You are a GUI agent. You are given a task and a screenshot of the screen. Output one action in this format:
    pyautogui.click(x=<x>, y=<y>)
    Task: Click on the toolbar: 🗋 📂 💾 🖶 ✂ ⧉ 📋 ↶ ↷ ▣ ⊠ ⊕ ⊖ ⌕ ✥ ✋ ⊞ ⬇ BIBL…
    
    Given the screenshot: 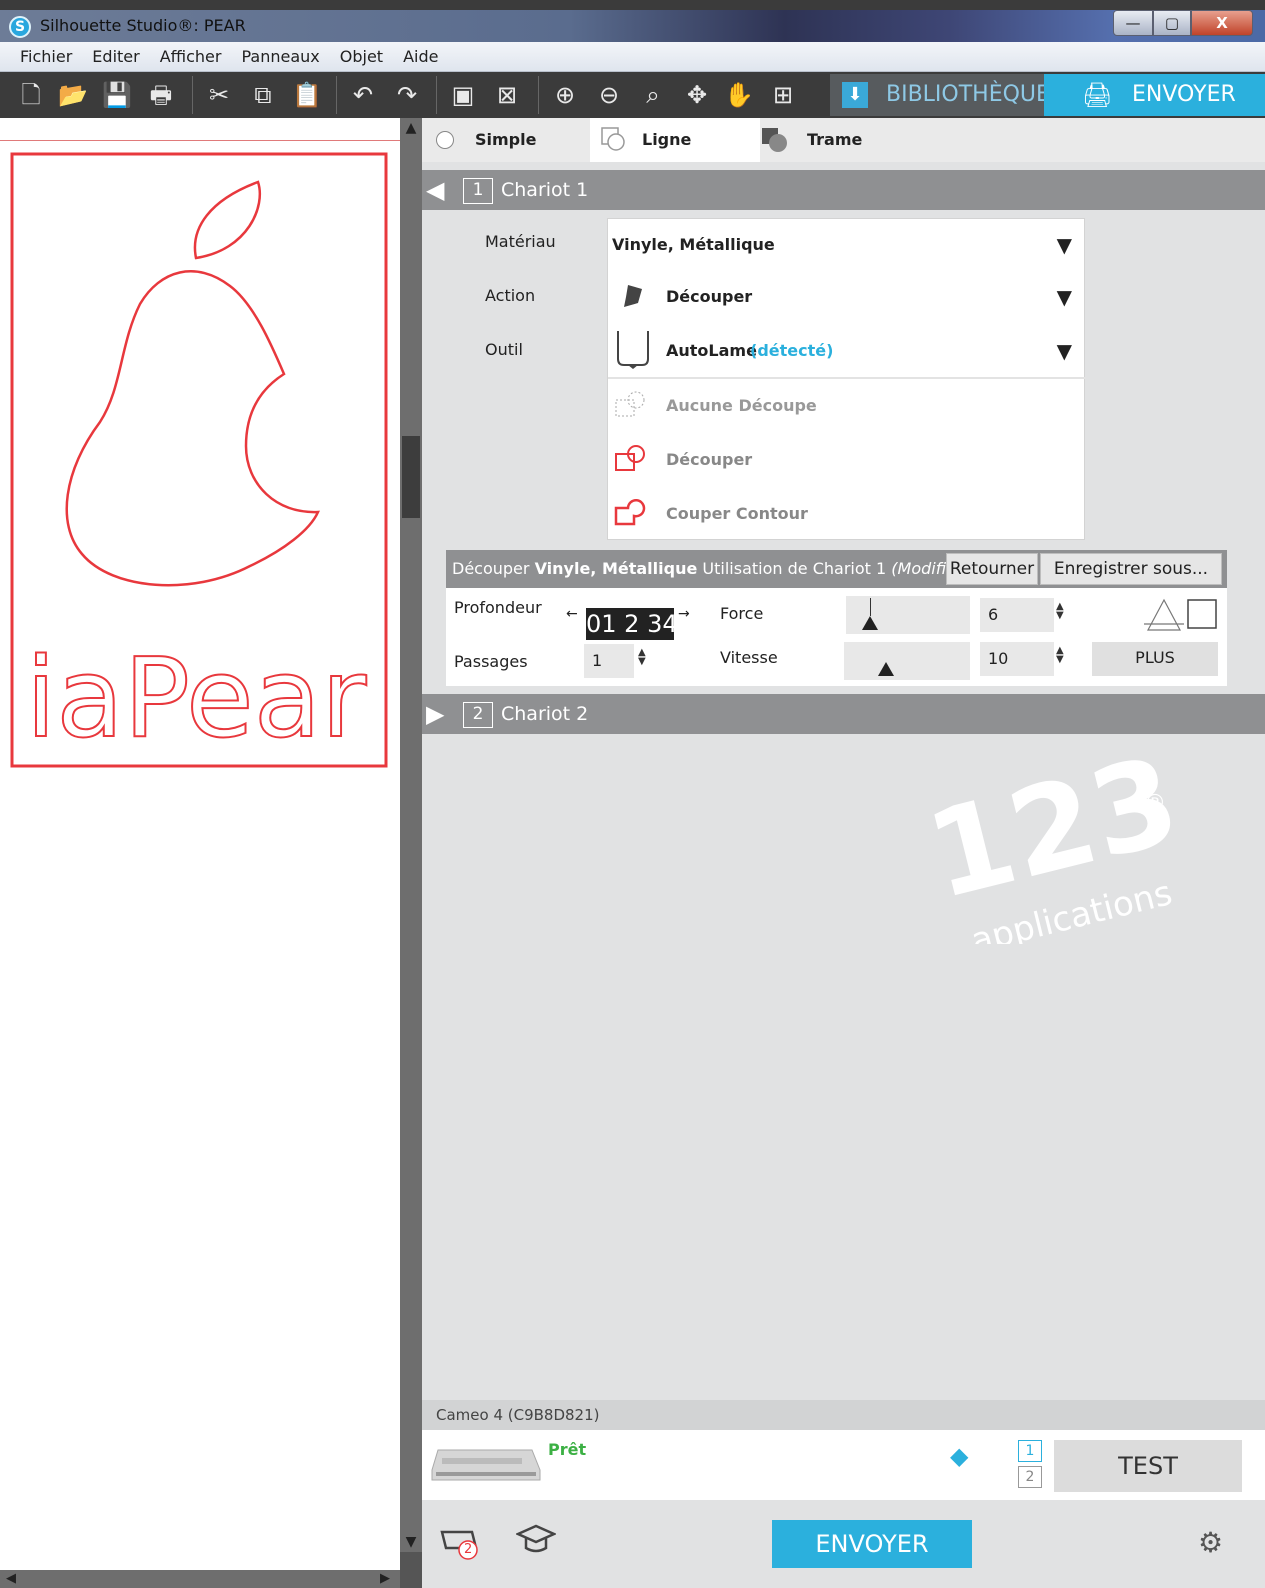 What is the action you would take?
    pyautogui.click(x=632, y=95)
    